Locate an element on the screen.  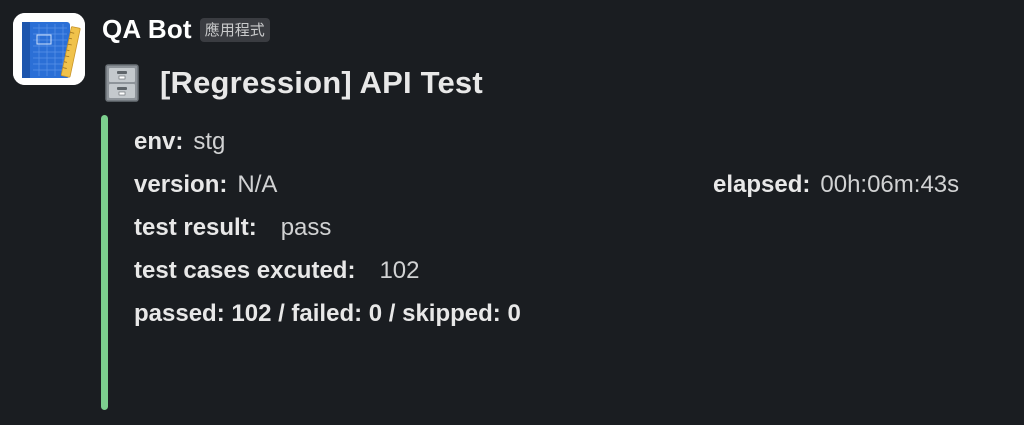
test-result-value: pass is located at coordinates (306, 227).